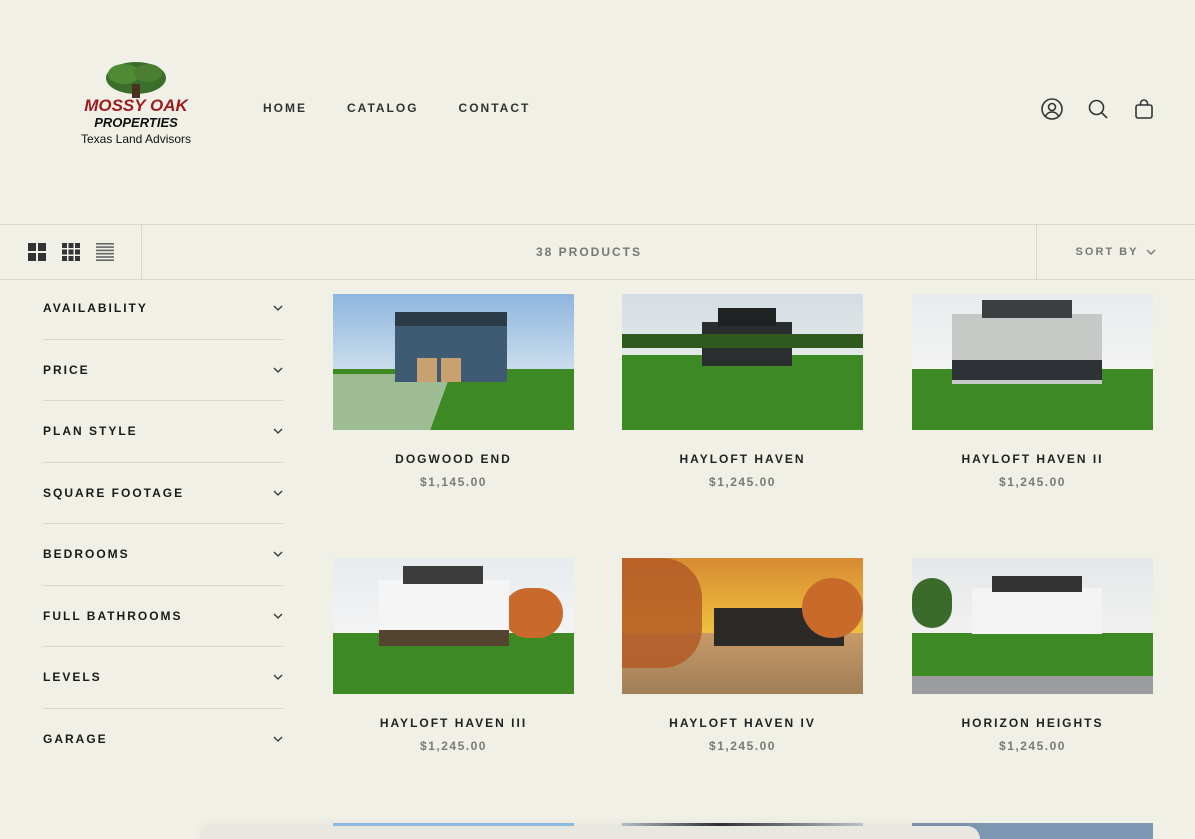 This screenshot has height=839, width=1195. Describe the element at coordinates (1052, 109) in the screenshot. I see `account-icon` at that location.